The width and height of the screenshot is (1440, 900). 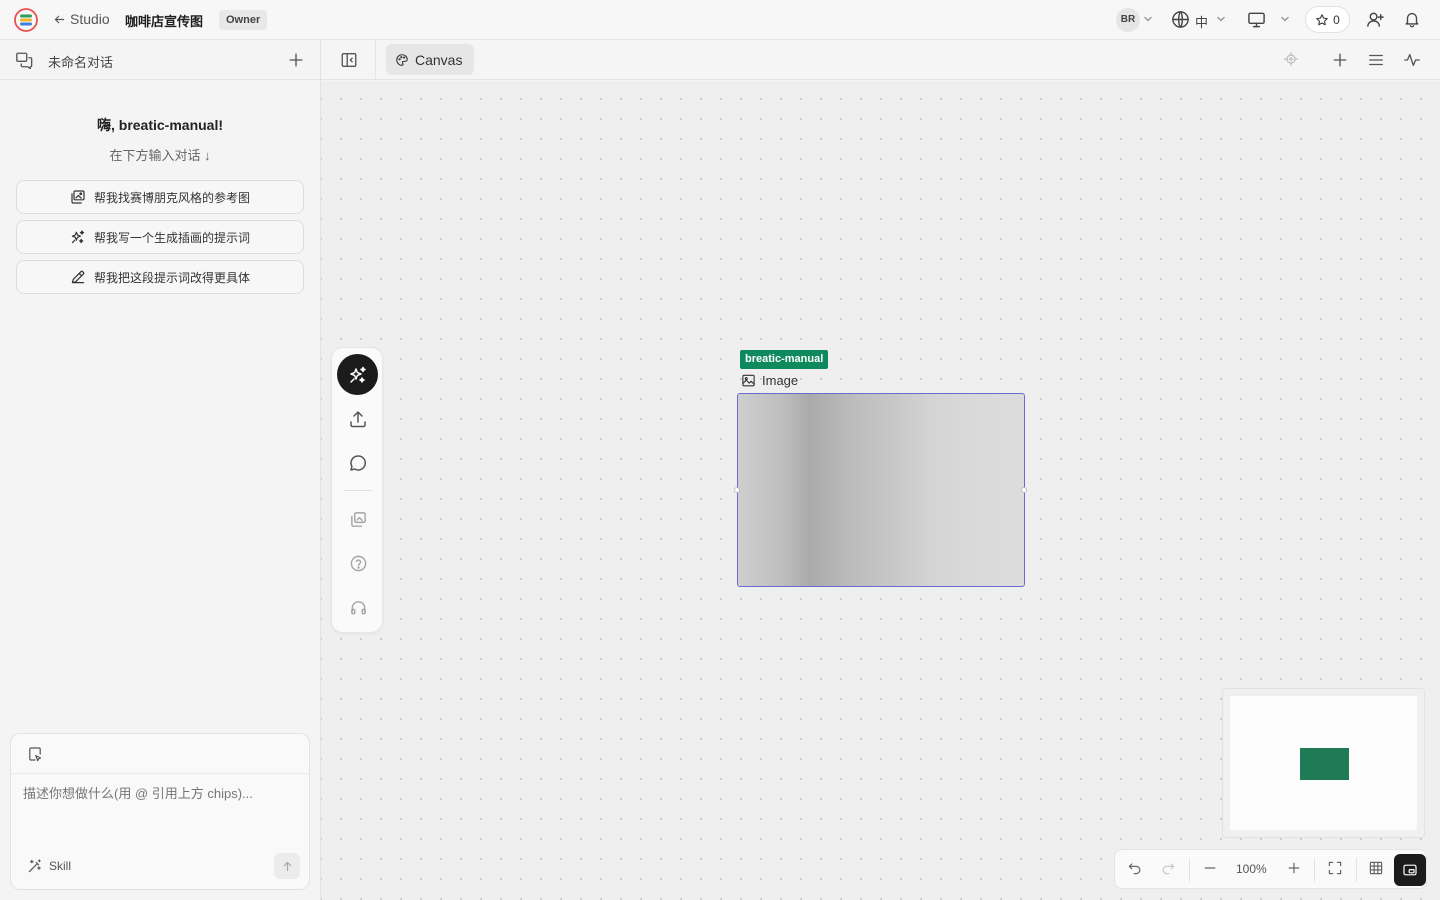 What do you see at coordinates (59, 19) in the screenshot?
I see `arrow-left-icon` at bounding box center [59, 19].